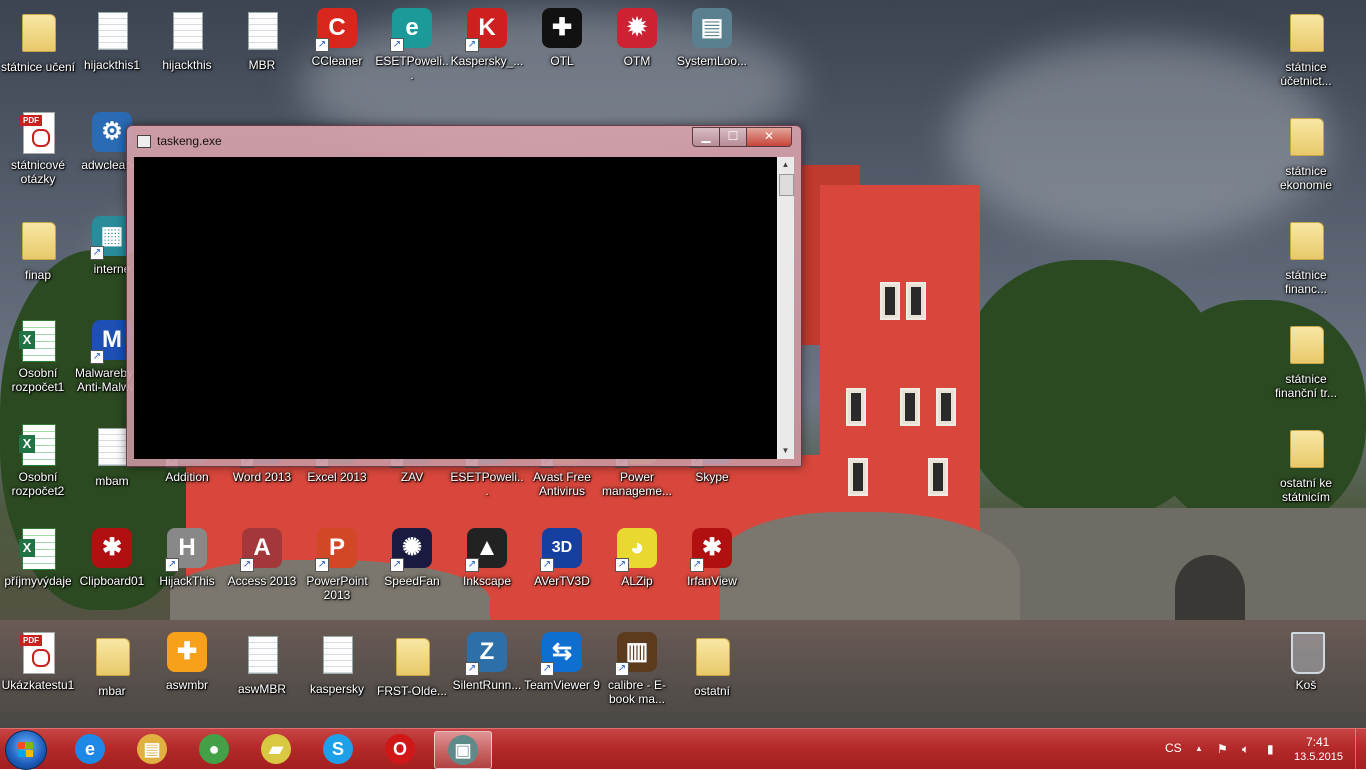  What do you see at coordinates (90, 749) in the screenshot?
I see `taskbar-app-internet-explorer: e` at bounding box center [90, 749].